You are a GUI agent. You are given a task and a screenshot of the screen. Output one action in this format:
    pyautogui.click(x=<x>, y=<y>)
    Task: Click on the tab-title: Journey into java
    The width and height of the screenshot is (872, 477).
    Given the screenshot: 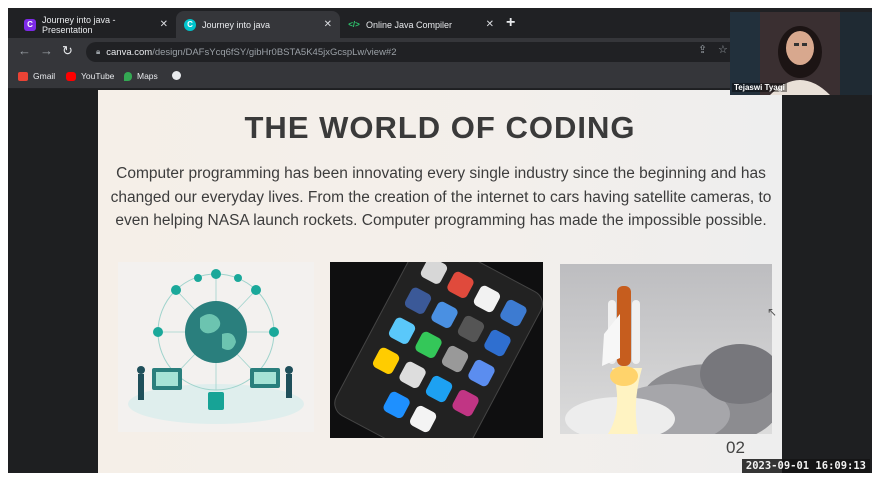 What is the action you would take?
    pyautogui.click(x=236, y=24)
    